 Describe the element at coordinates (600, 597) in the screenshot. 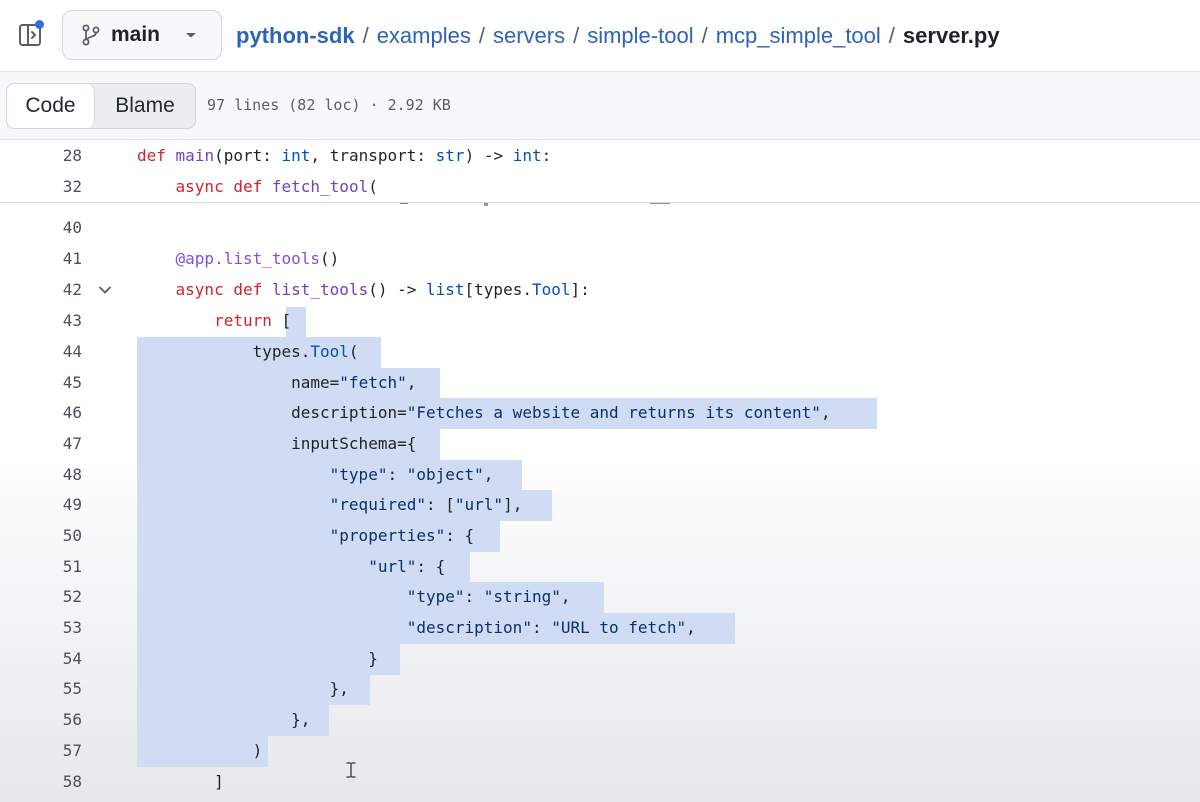

I see `code-line: 52 "type": "string",` at that location.